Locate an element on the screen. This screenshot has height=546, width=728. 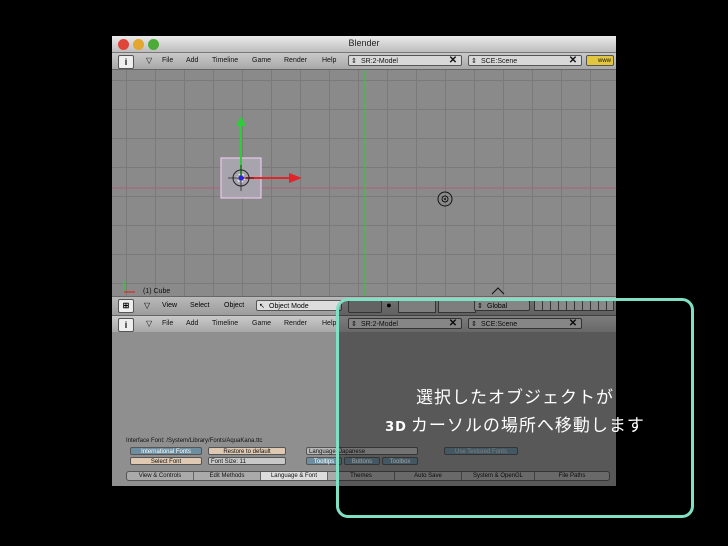
tab-language-font: Language & Font is located at coordinates (294, 476).